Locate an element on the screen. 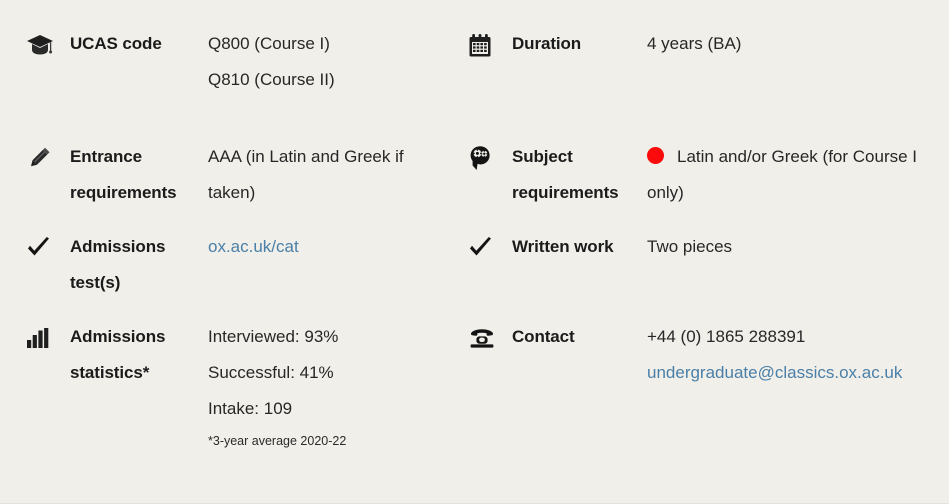  fact-value-line: Two pieces is located at coordinates (690, 246).